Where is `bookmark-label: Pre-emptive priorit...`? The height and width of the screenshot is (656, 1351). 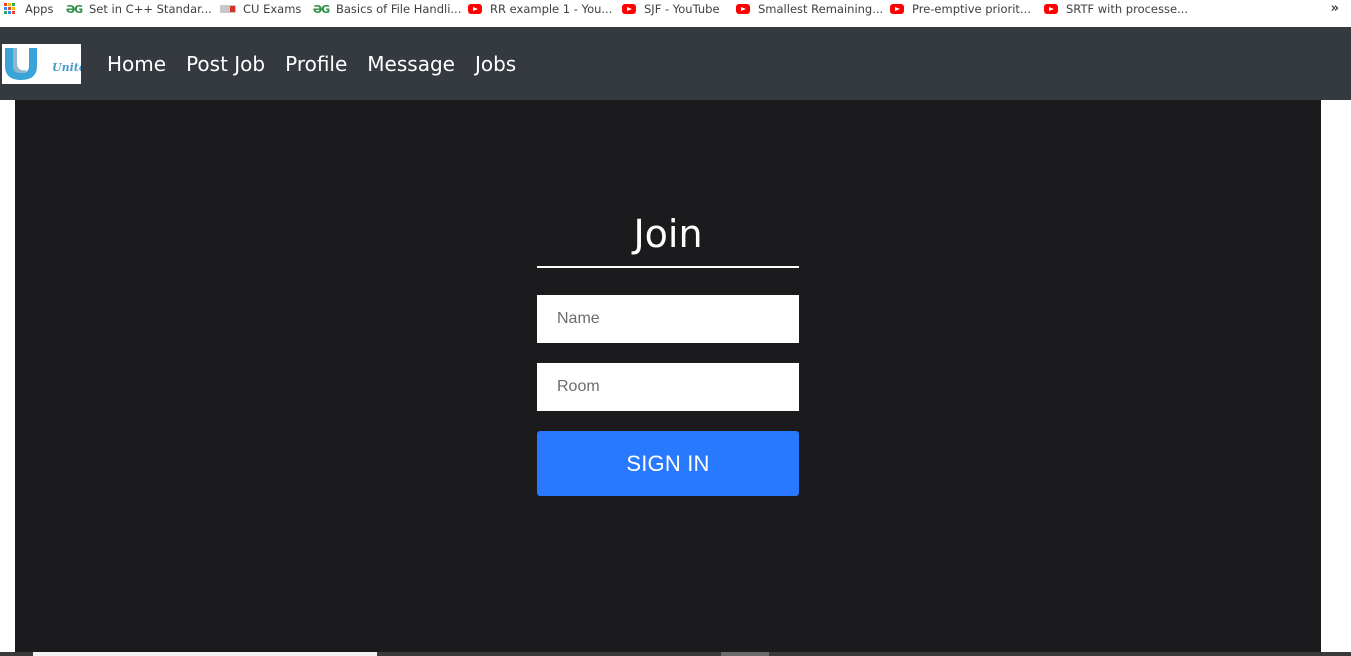
bookmark-label: Pre-emptive priorit... is located at coordinates (971, 9).